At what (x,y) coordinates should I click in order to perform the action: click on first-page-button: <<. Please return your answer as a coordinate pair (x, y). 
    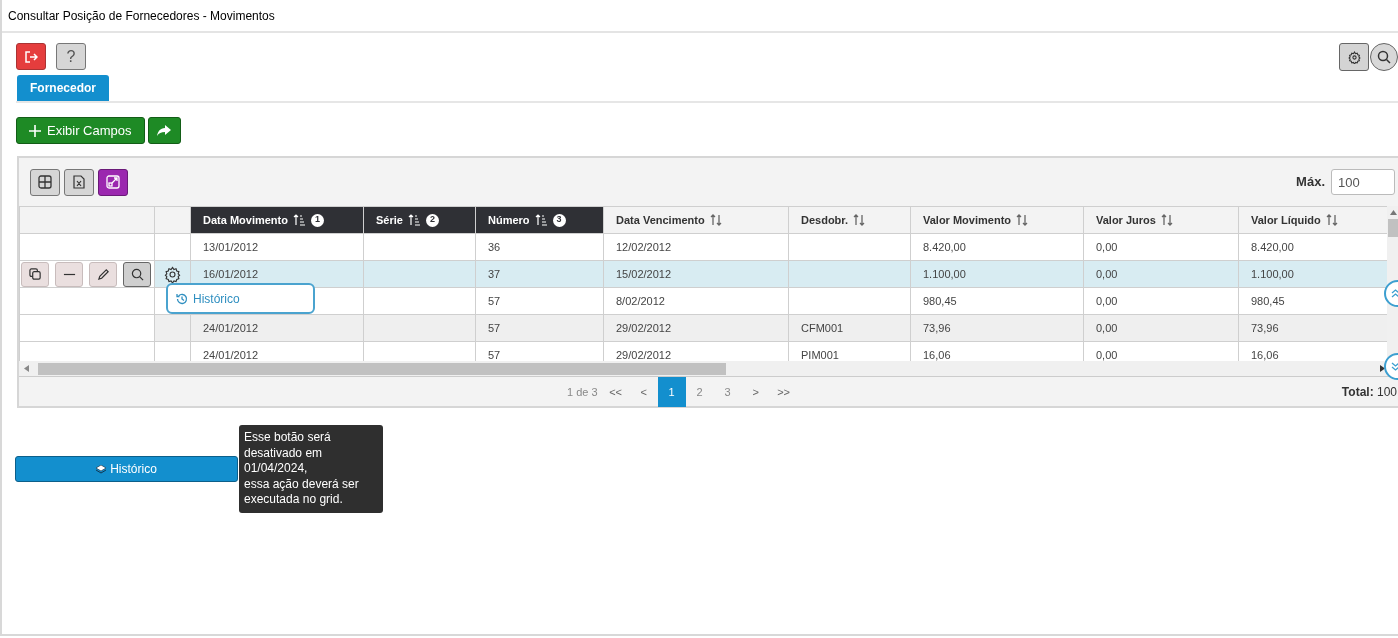
    Looking at the image, I should click on (615, 392).